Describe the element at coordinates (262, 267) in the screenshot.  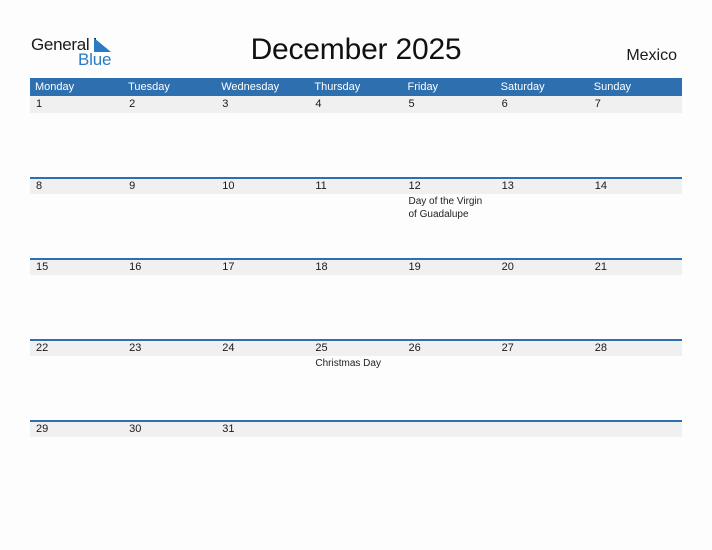
I see `day-cell: 17` at that location.